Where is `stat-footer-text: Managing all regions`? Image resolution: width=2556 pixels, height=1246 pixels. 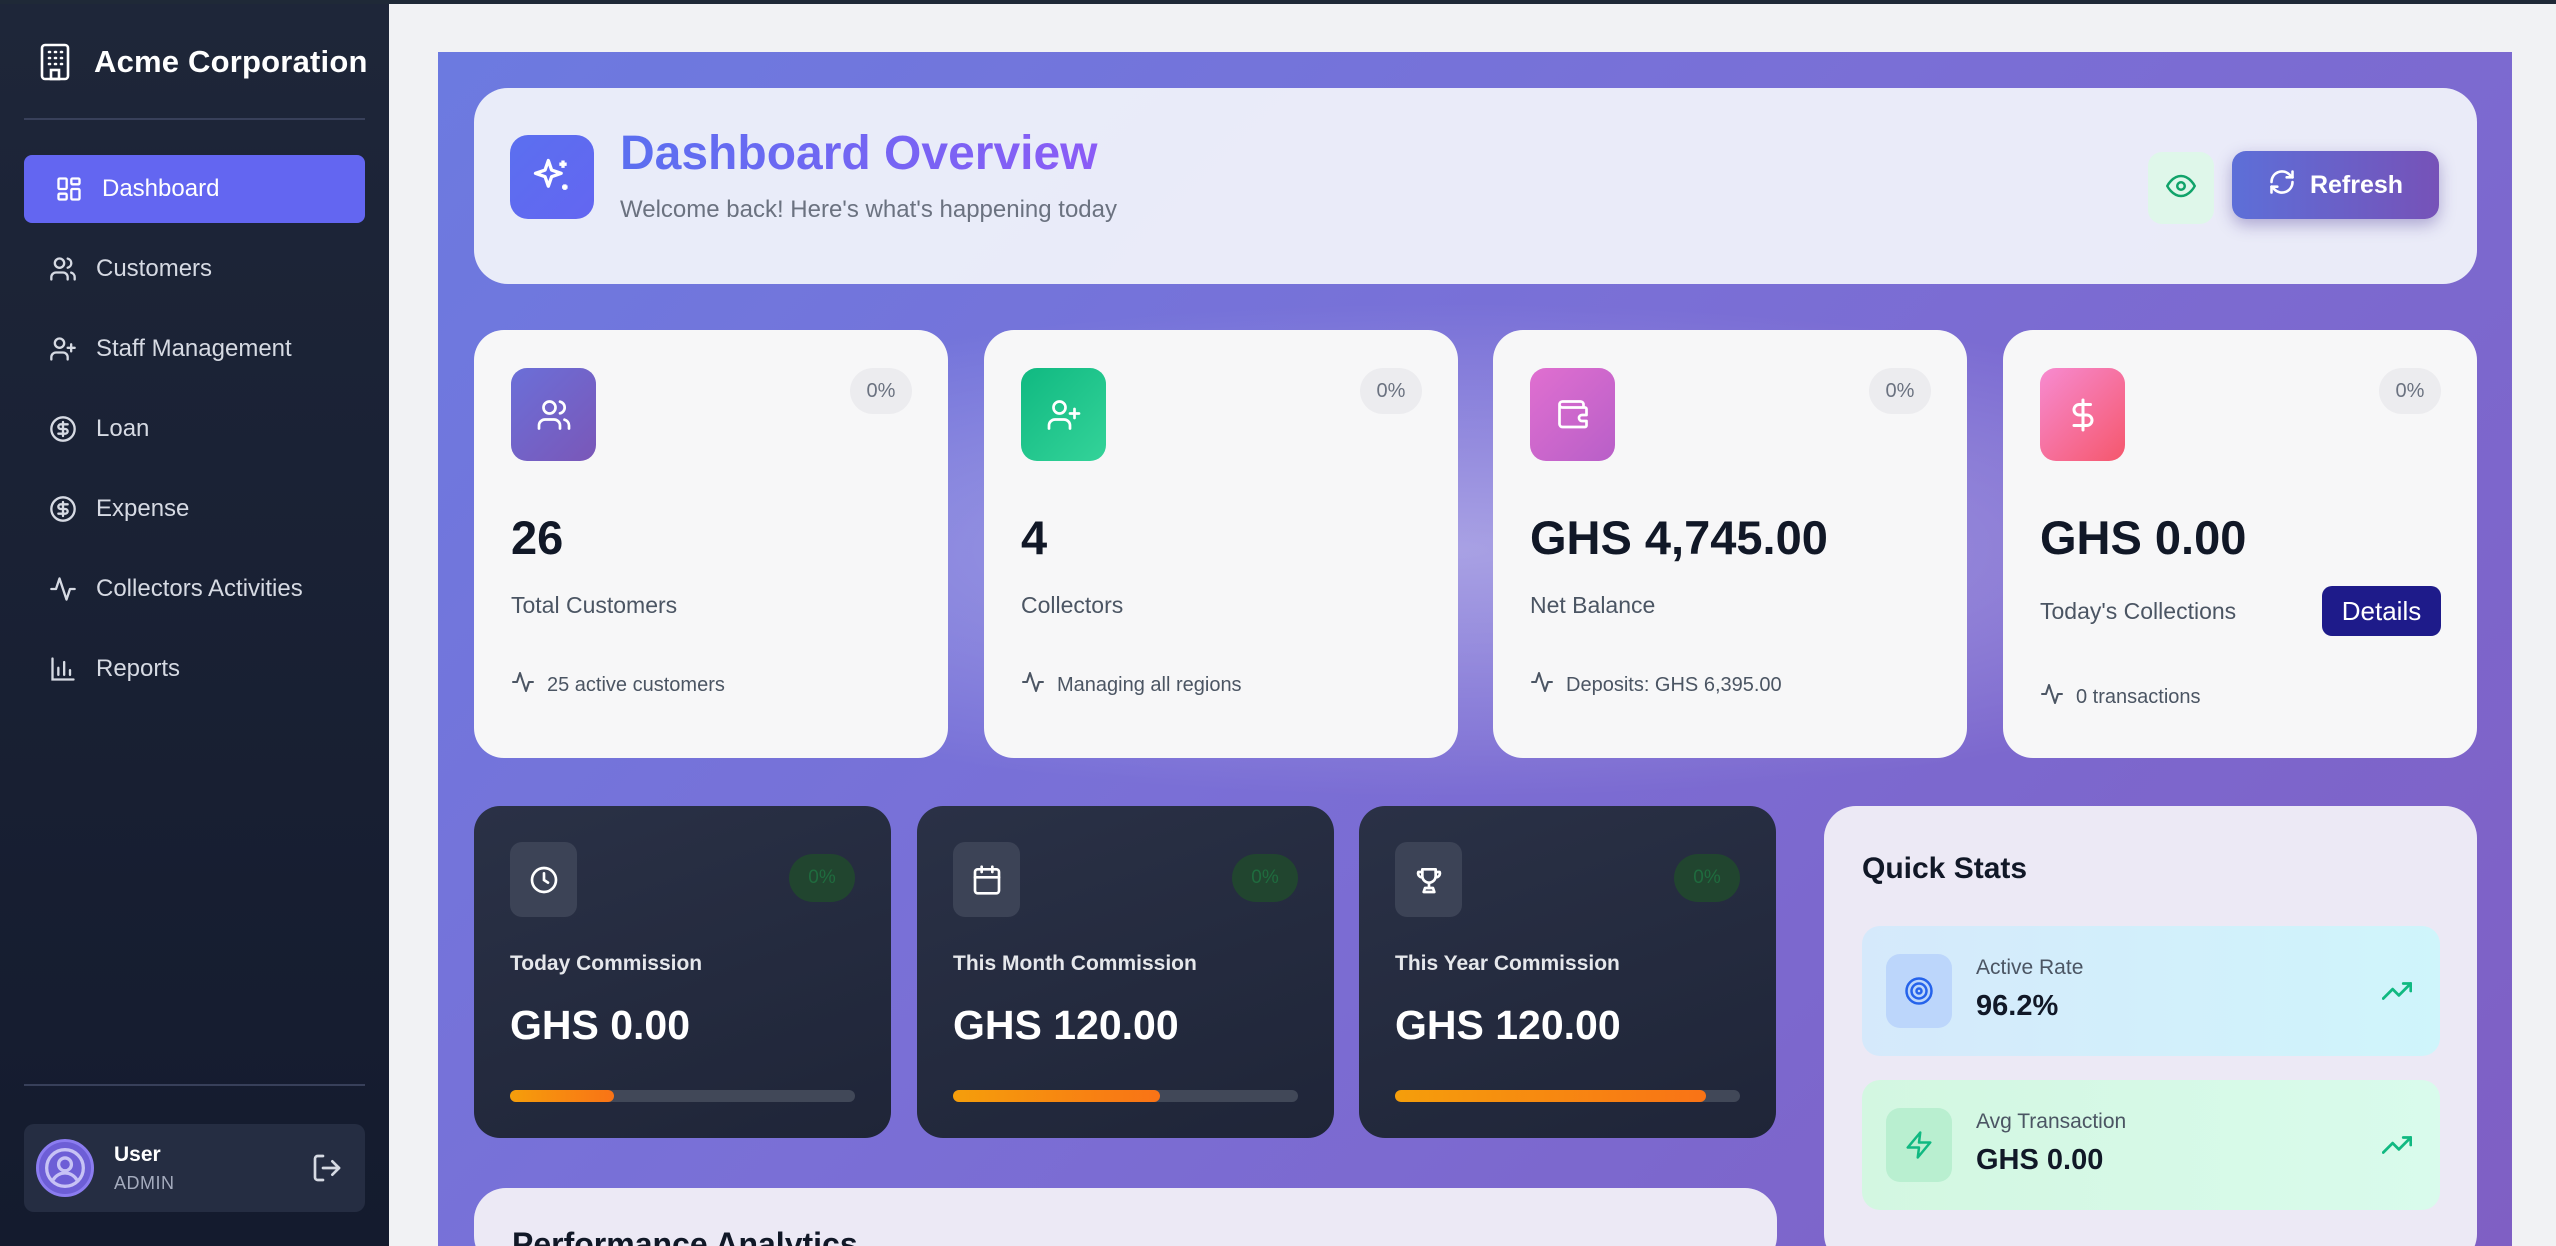 stat-footer-text: Managing all regions is located at coordinates (1149, 684).